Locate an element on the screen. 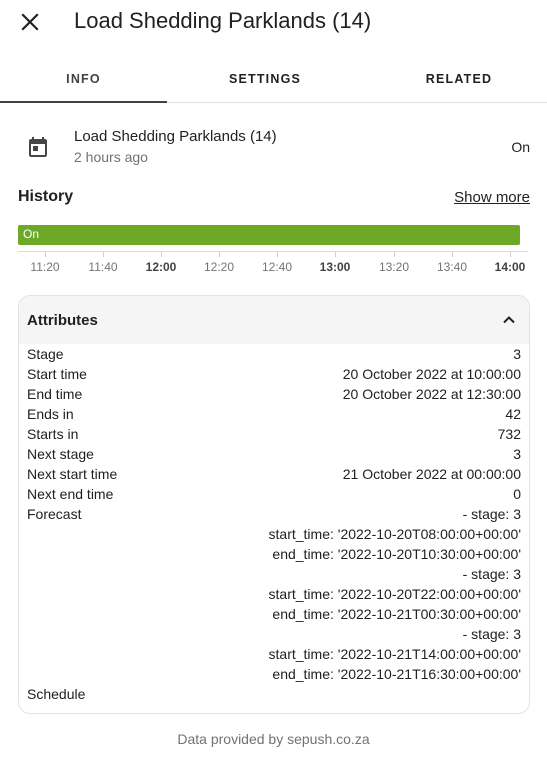  attribute-row: start_time: '2022-10-21T14:00:00+00:00' is located at coordinates (274, 654).